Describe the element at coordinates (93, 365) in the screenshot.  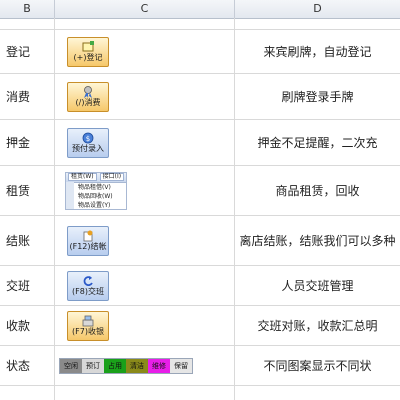
I see `status-segment: 预订` at that location.